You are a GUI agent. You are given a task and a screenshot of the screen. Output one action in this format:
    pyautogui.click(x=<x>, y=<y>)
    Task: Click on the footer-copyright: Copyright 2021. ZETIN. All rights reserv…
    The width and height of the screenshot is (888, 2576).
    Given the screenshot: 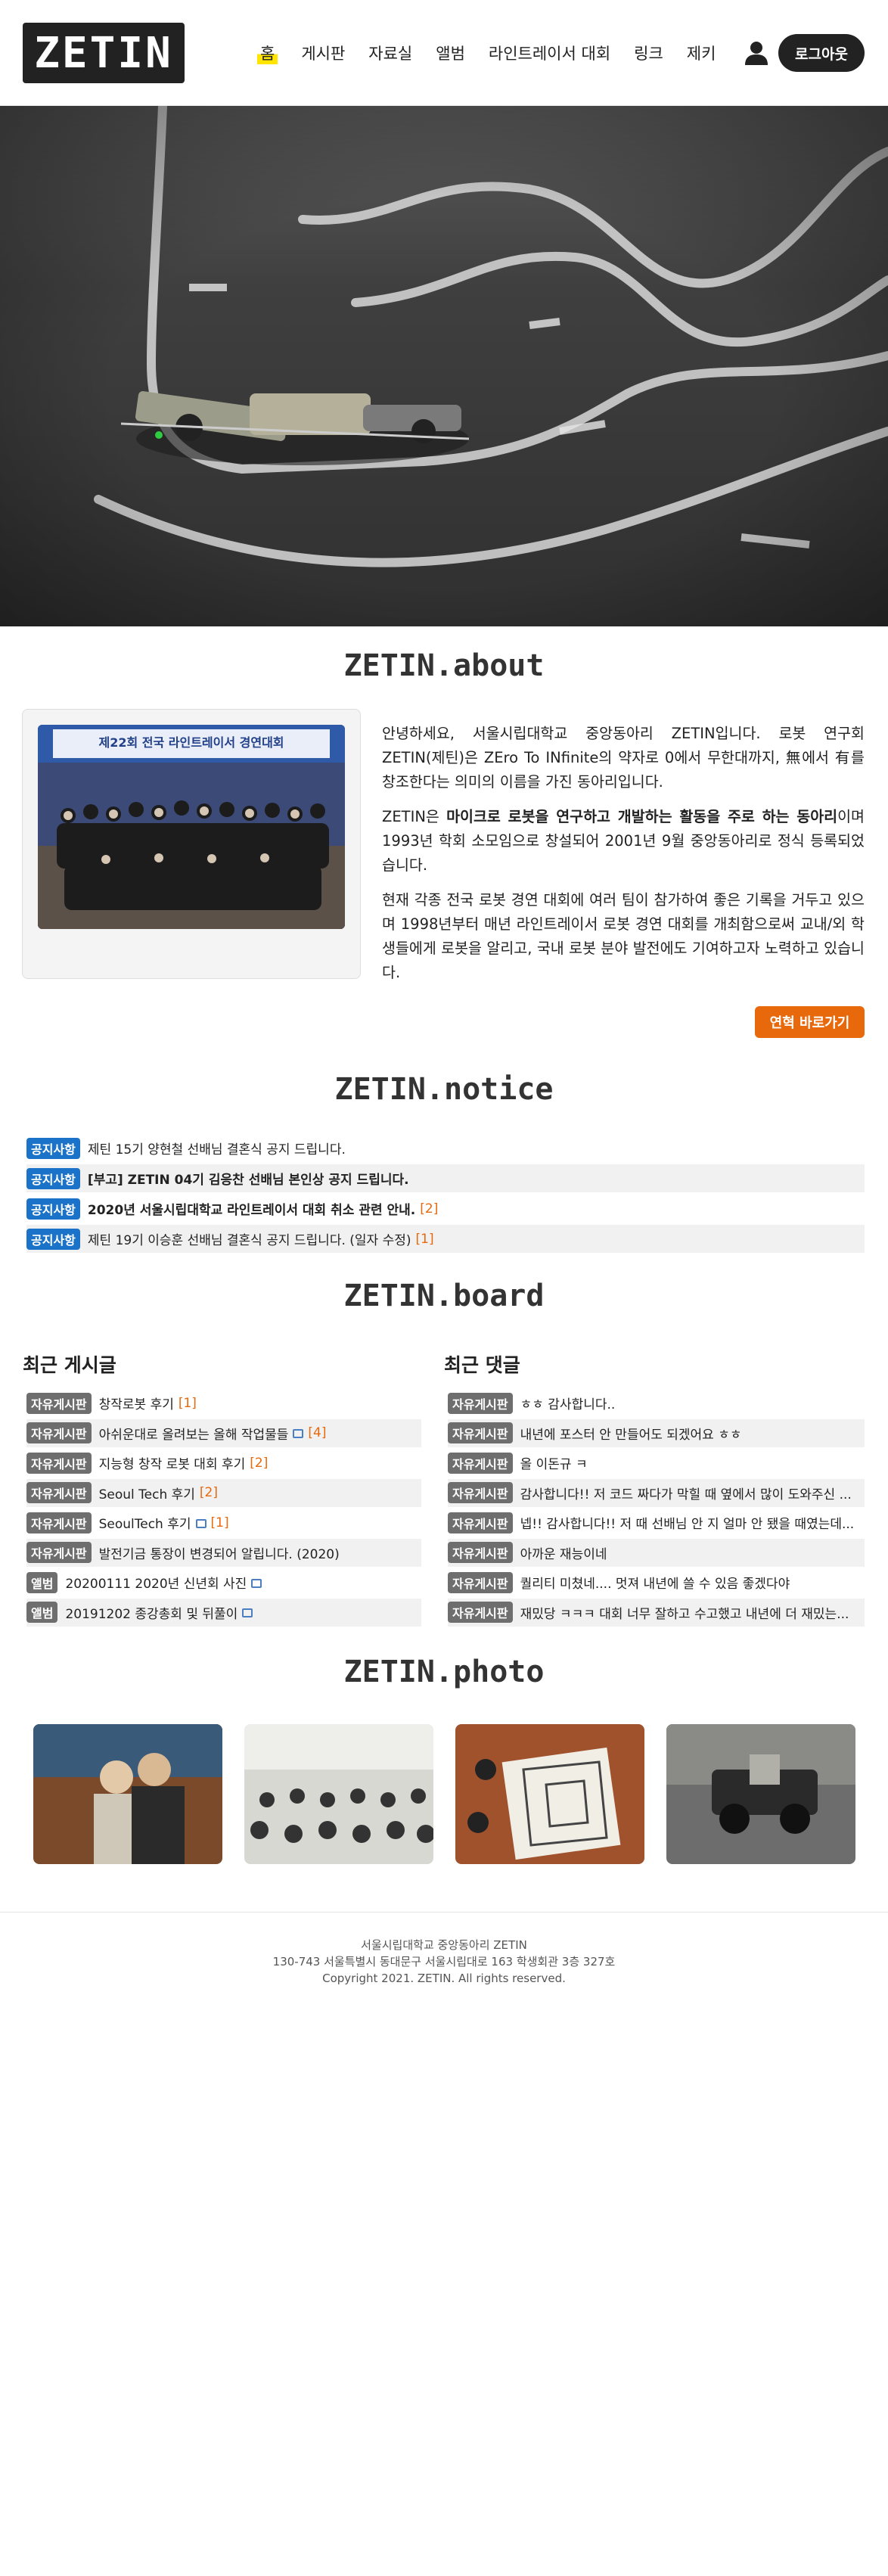 What is the action you would take?
    pyautogui.click(x=444, y=1978)
    